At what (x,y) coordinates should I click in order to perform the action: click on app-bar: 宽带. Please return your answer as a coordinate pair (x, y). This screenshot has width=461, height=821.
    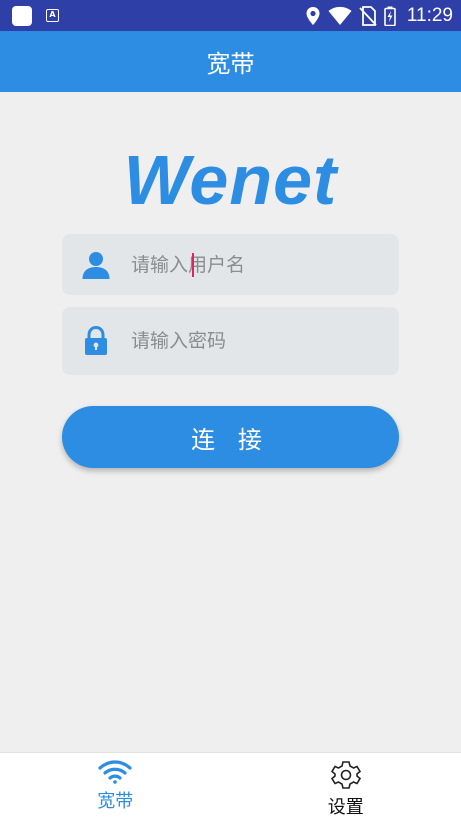
    Looking at the image, I should click on (230, 61).